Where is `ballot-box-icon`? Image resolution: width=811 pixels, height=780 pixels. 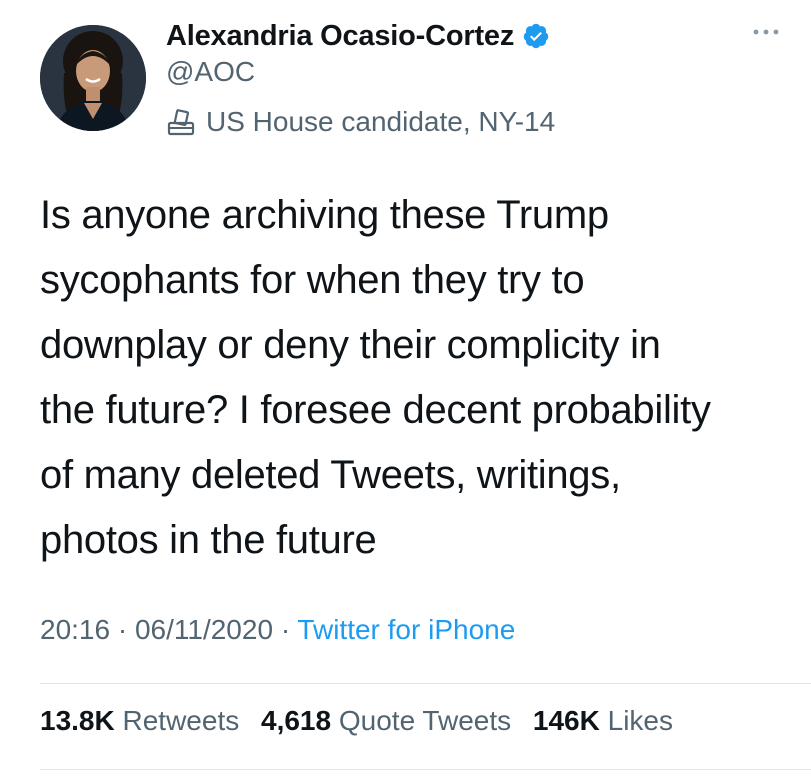 ballot-box-icon is located at coordinates (181, 122).